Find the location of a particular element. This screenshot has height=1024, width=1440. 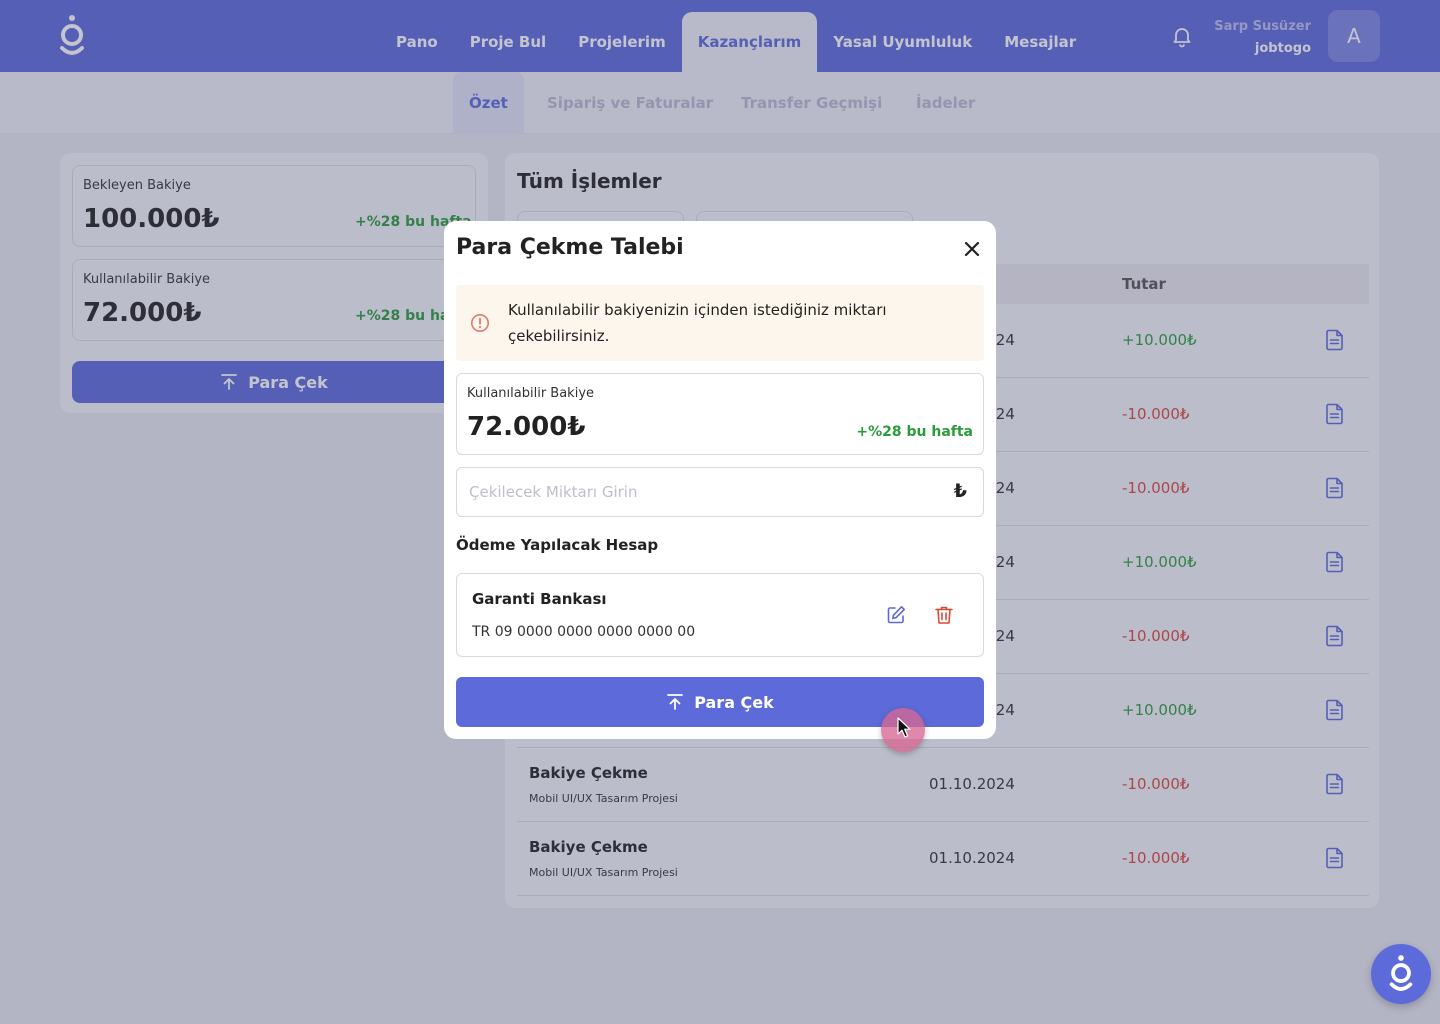

submit-withdraw-label: Para Çek is located at coordinates (734, 702).